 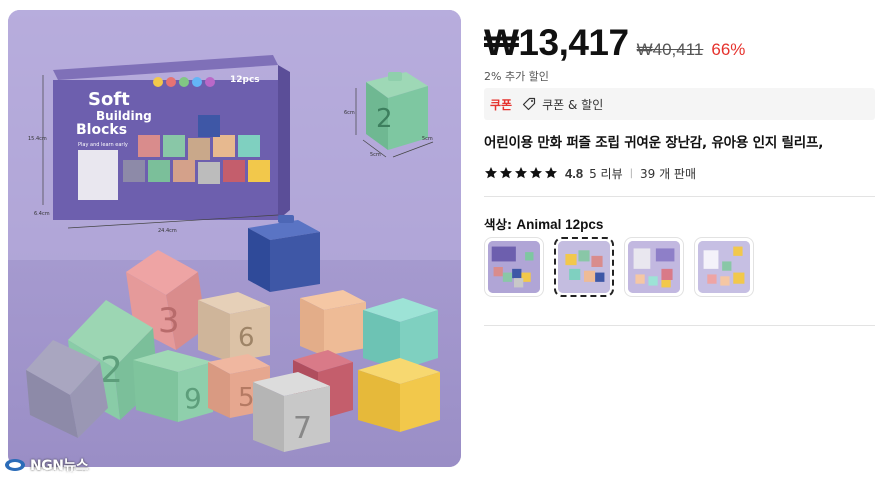 What do you see at coordinates (246, 398) in the screenshot?
I see `svg-text: 5` at bounding box center [246, 398].